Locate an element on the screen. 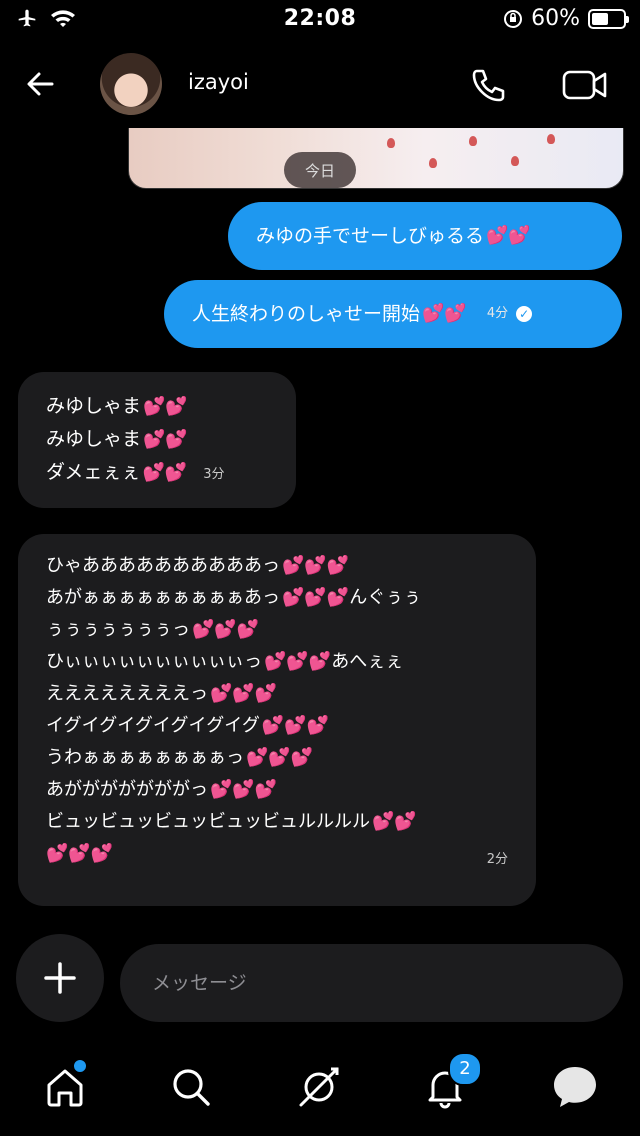 The image size is (640, 1136). status-bar: 22:08 60% is located at coordinates (320, 20).